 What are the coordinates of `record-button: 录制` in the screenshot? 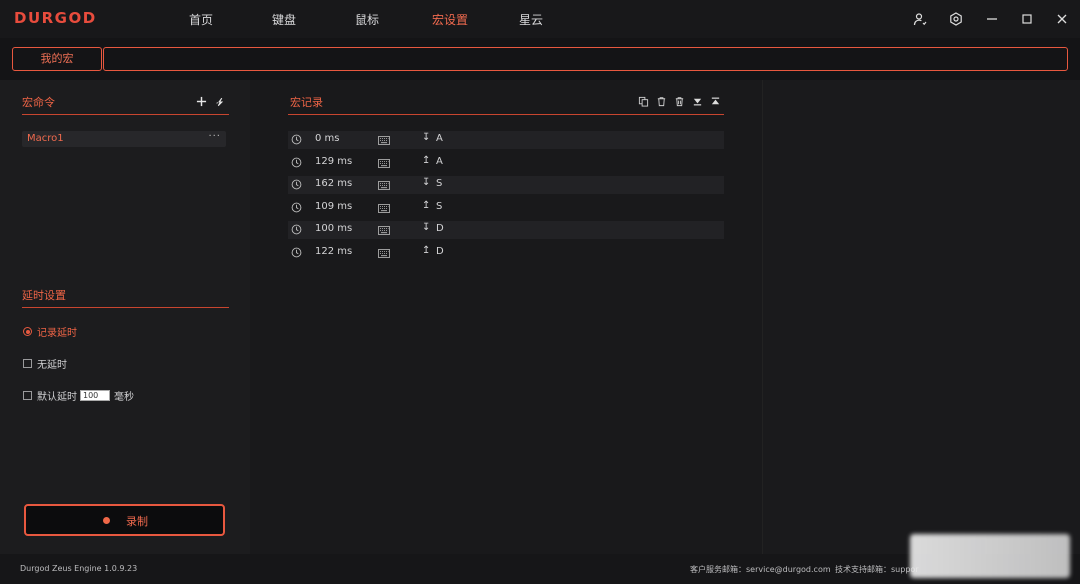 It's located at (124, 520).